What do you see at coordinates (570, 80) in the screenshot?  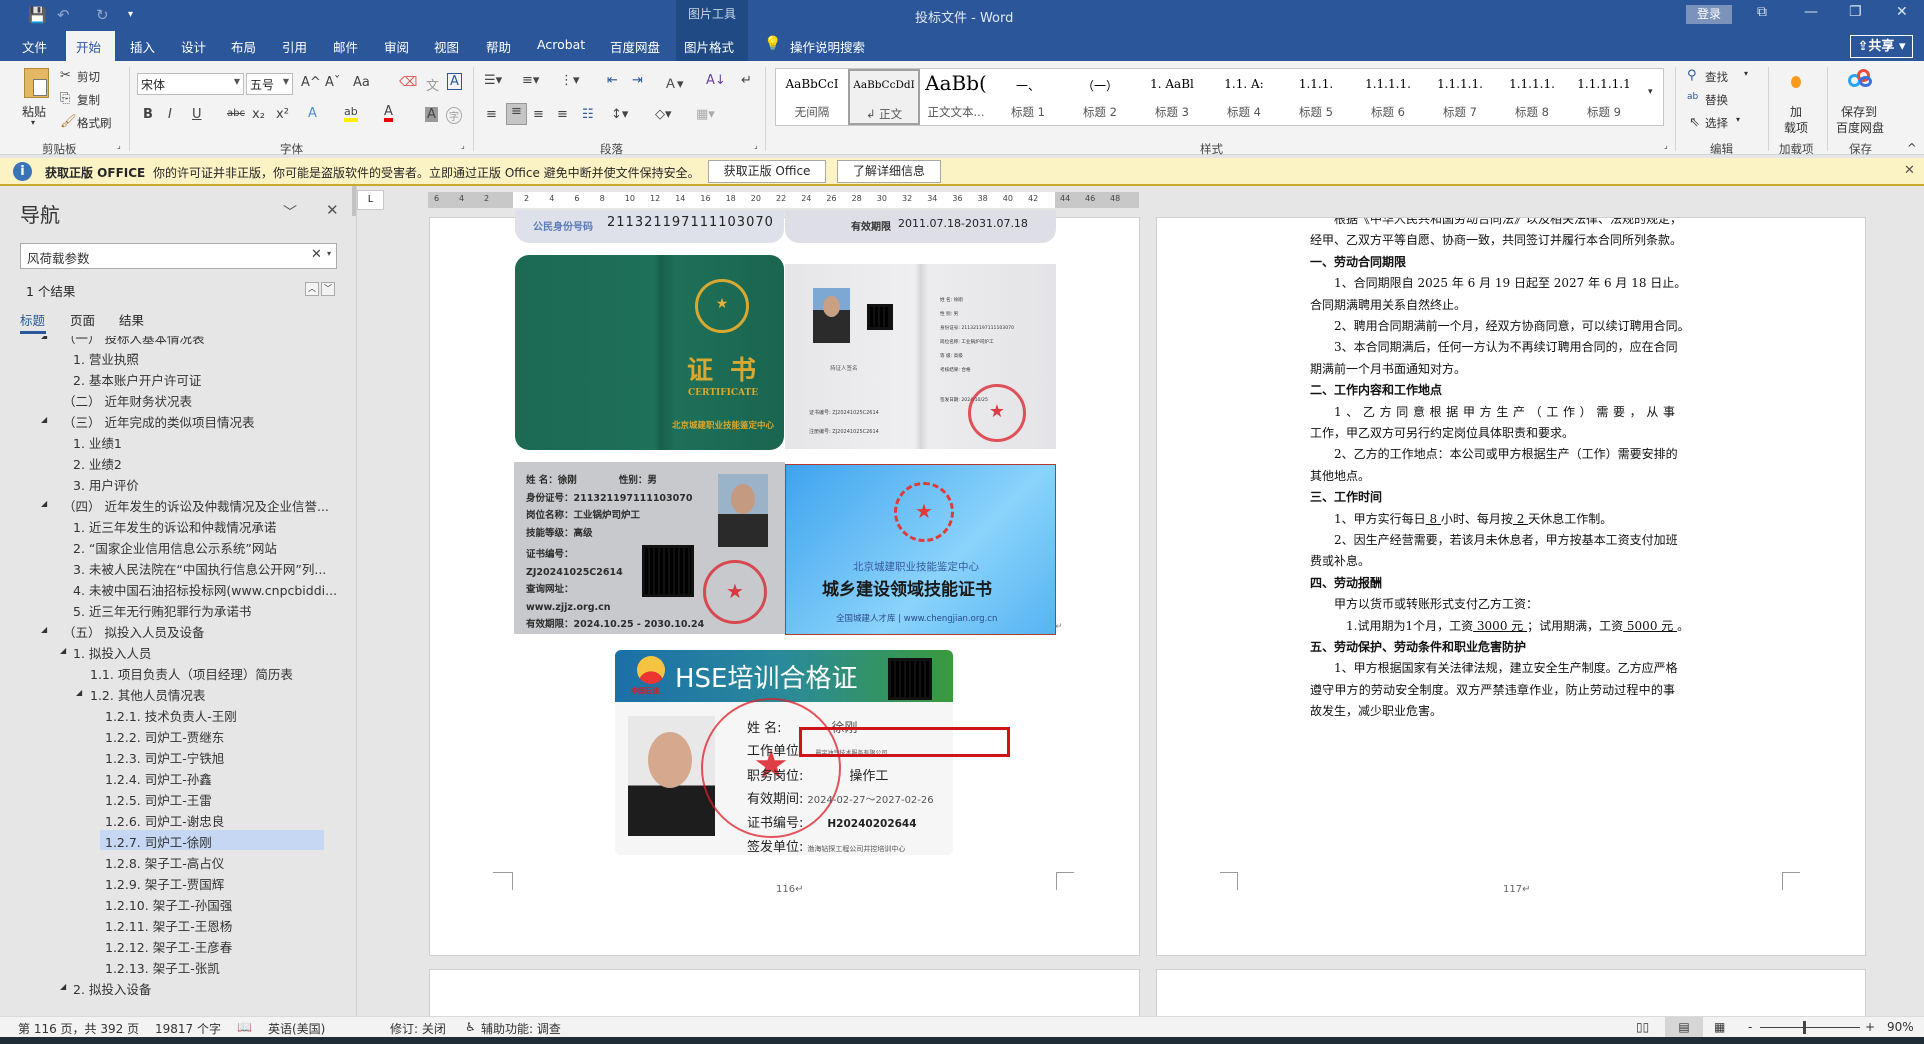 I see `multilevel-list-icon: ⋮▾` at bounding box center [570, 80].